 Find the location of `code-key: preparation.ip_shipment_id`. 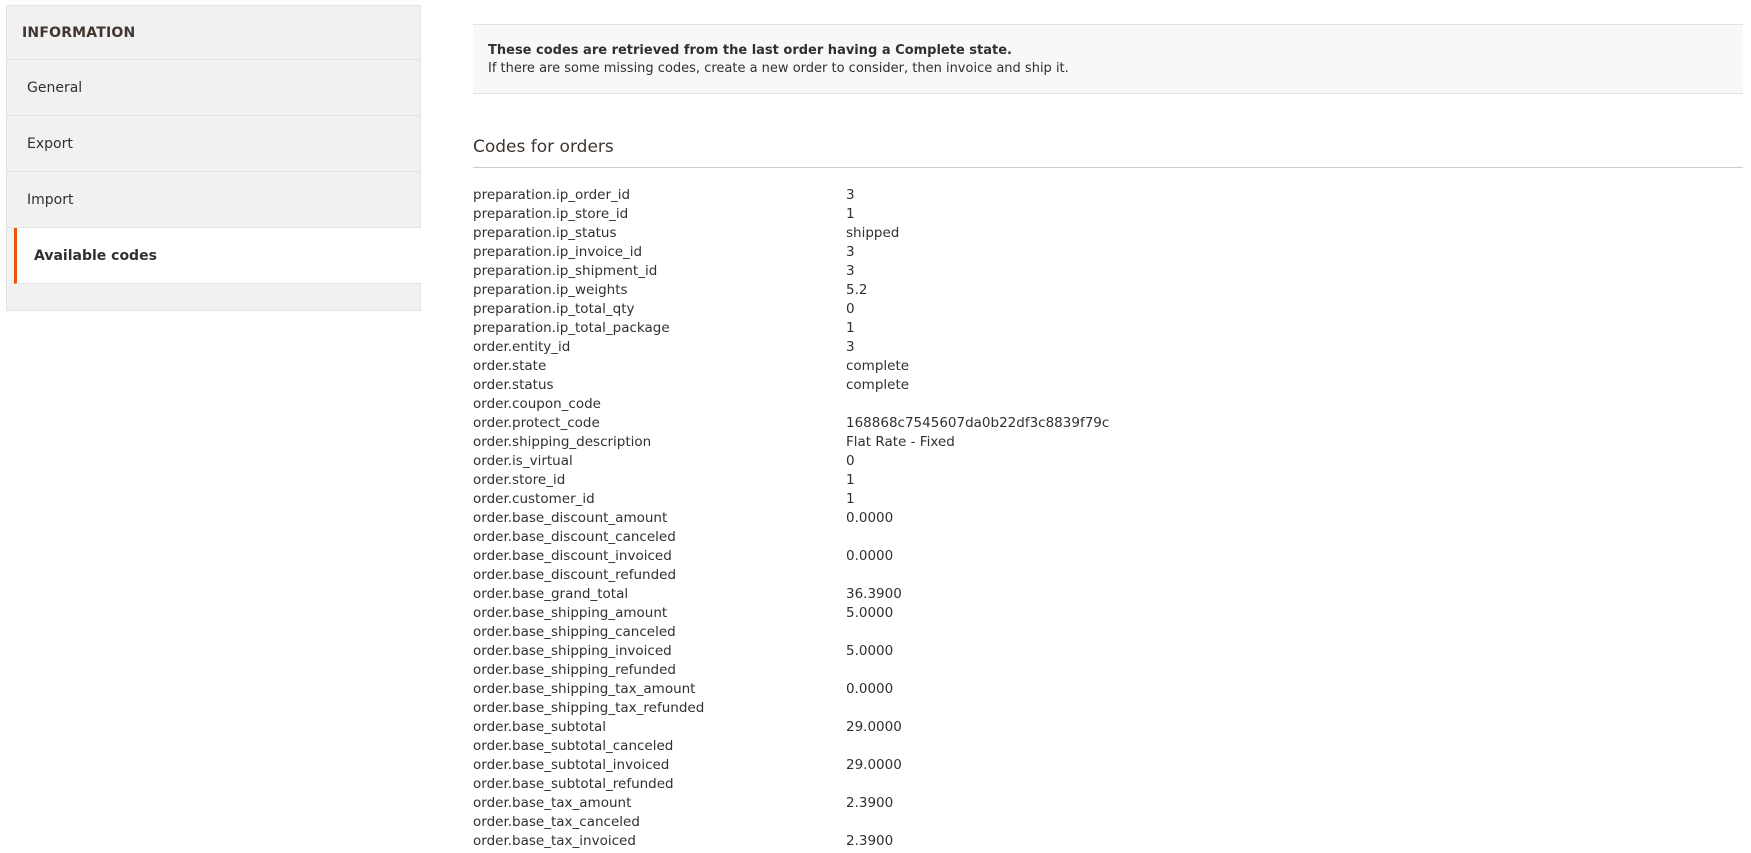

code-key: preparation.ip_shipment_id is located at coordinates (565, 271).